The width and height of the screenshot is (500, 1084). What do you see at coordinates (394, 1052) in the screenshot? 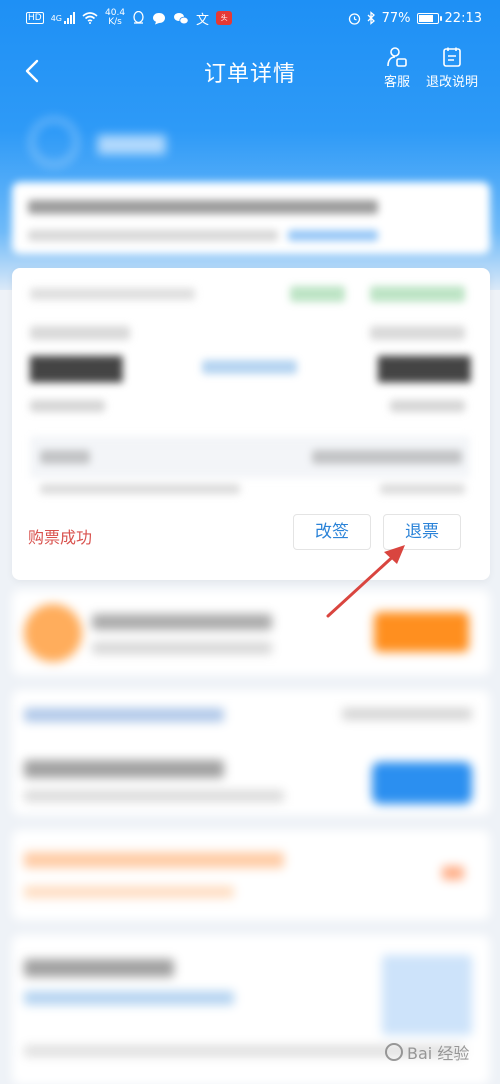
I see `paw-icon` at bounding box center [394, 1052].